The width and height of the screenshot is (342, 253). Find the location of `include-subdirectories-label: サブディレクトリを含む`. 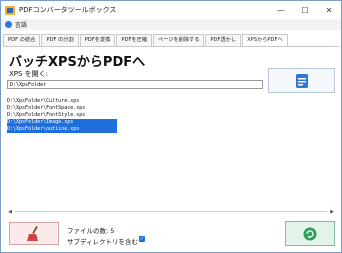

include-subdirectories-label: サブディレクトリを含む is located at coordinates (103, 242).